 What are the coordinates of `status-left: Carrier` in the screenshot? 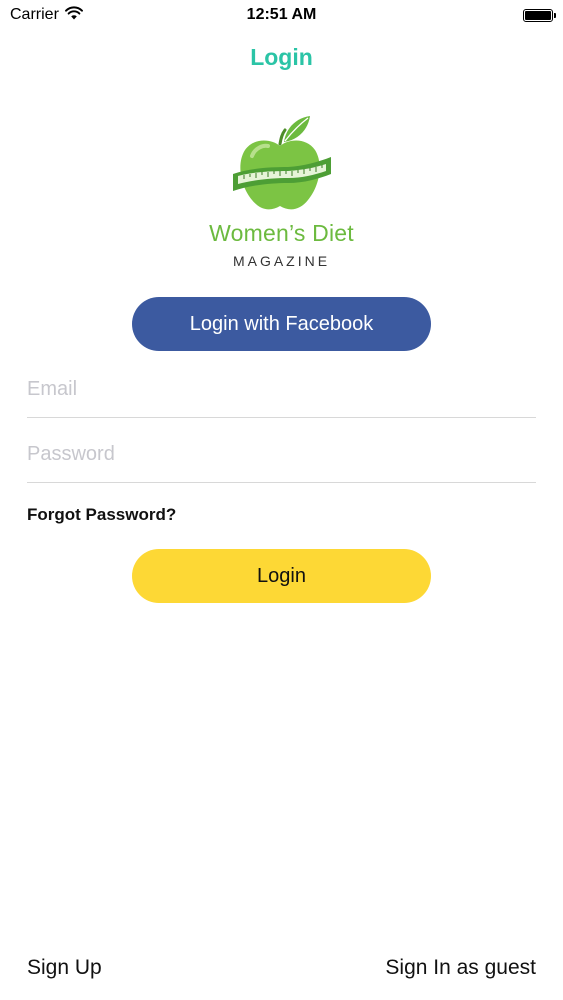 It's located at (46, 15).